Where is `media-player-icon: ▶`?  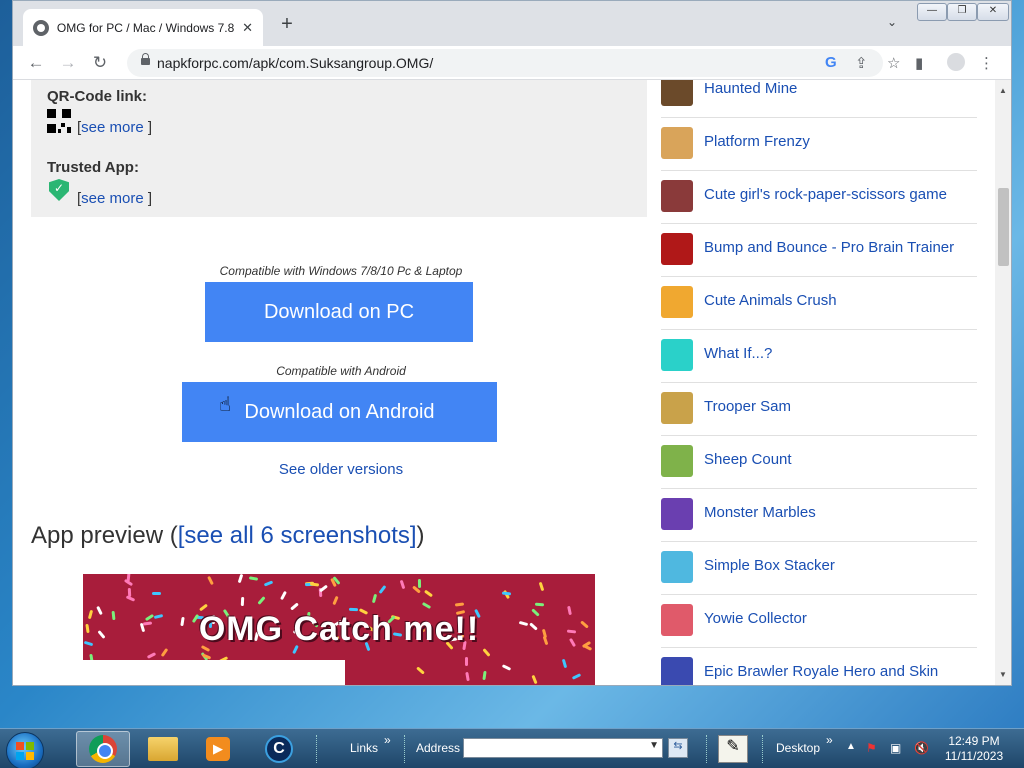
media-player-icon: ▶ is located at coordinates (218, 749).